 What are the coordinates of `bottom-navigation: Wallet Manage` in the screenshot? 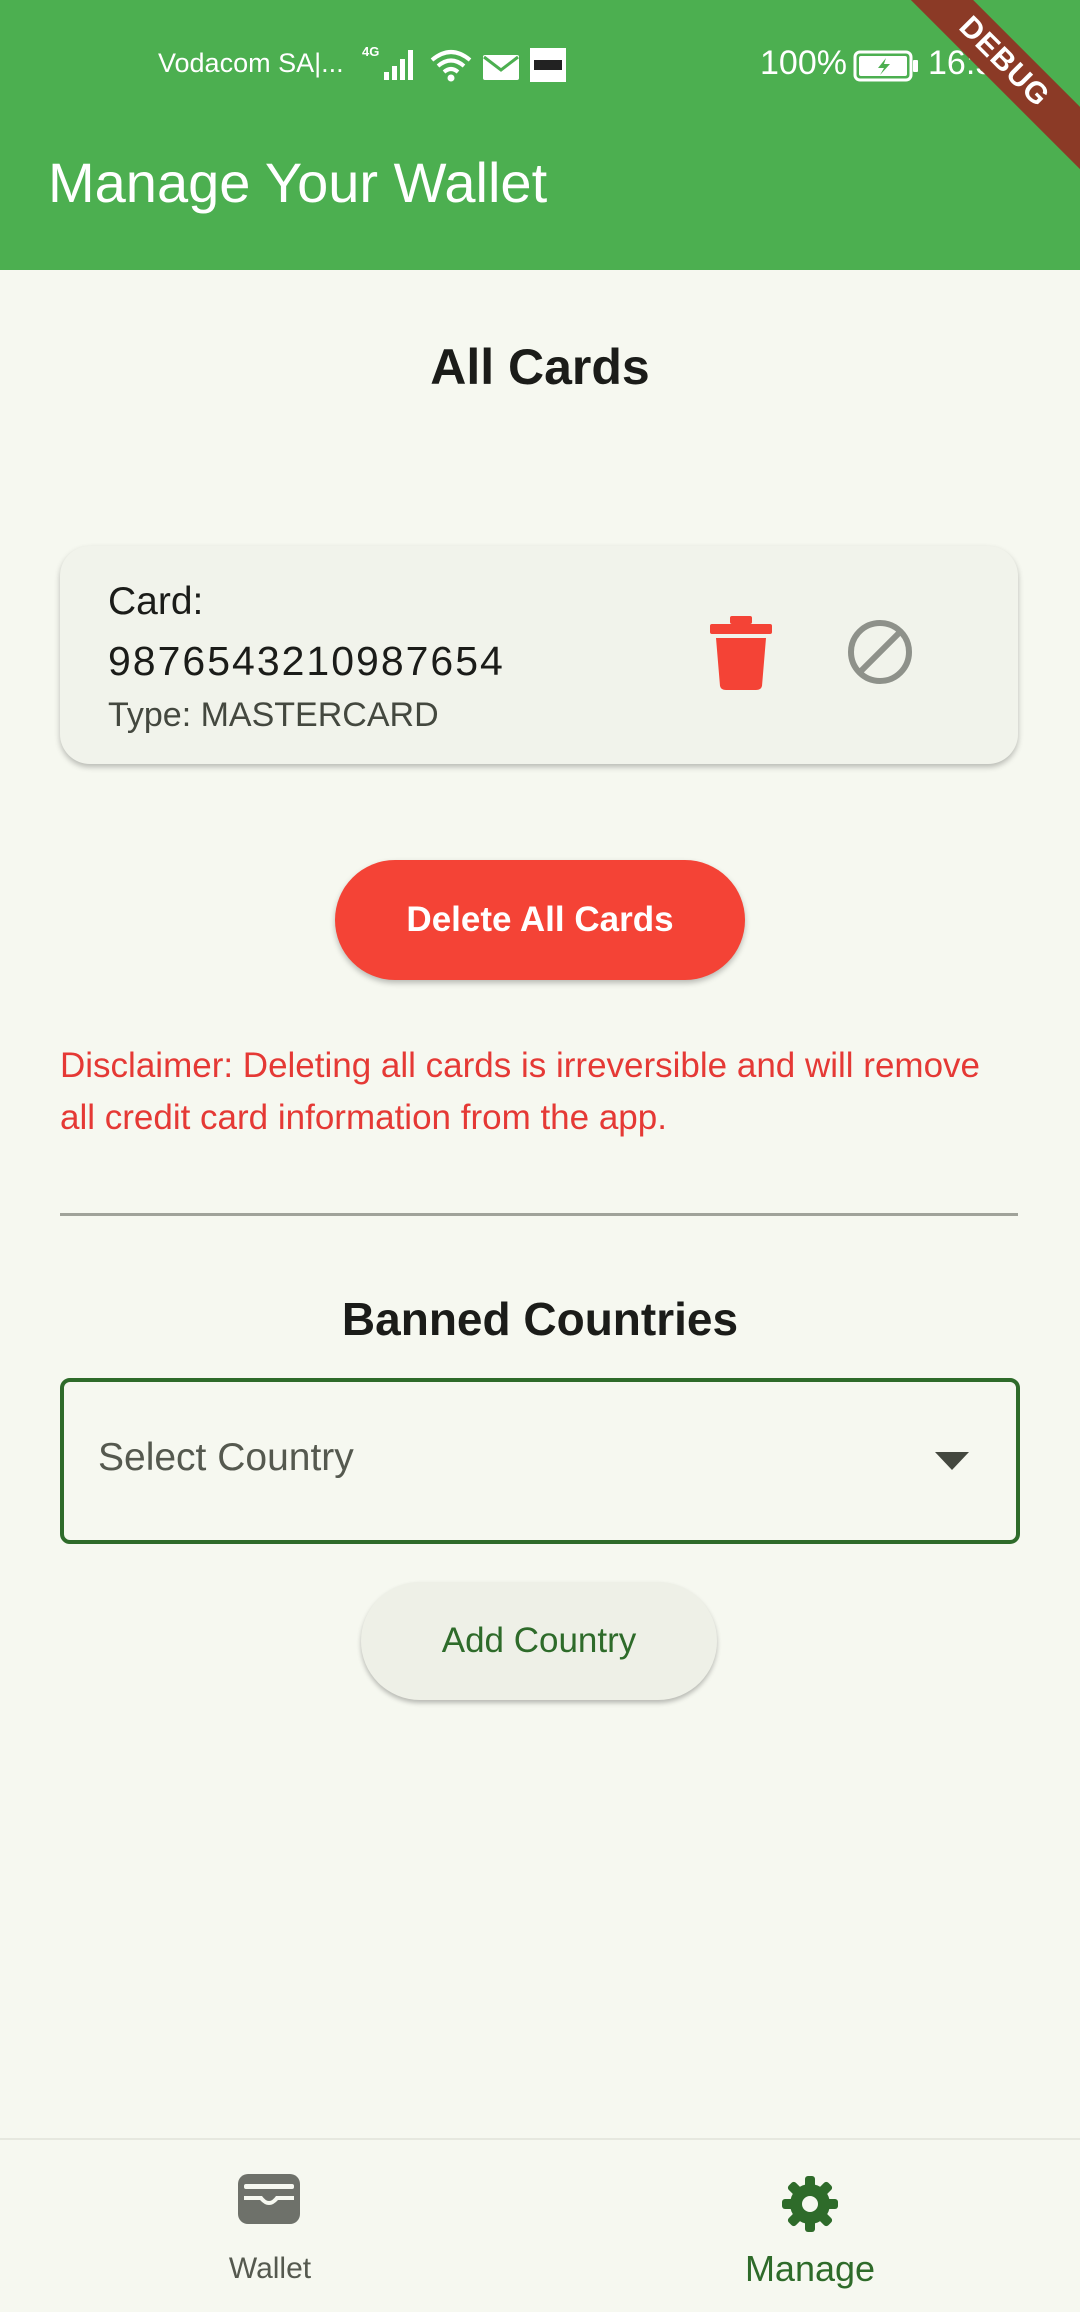 It's located at (540, 2225).